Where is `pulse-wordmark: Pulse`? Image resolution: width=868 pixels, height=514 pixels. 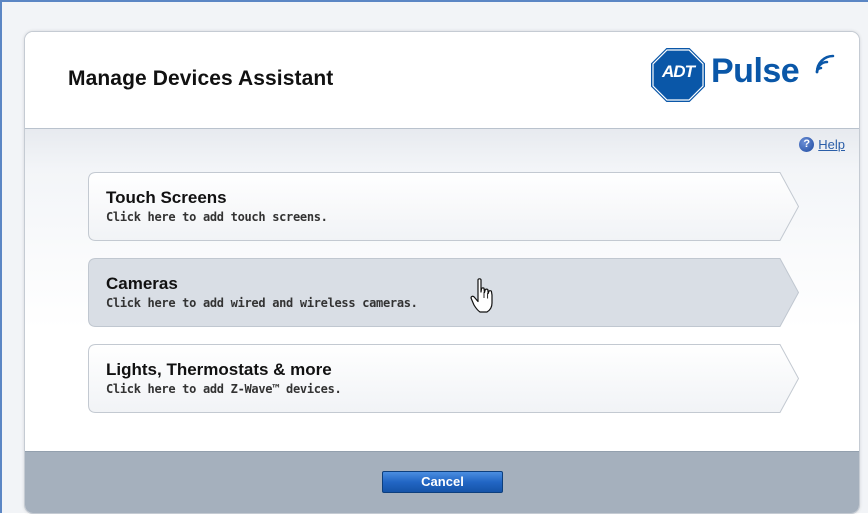 pulse-wordmark: Pulse is located at coordinates (755, 71).